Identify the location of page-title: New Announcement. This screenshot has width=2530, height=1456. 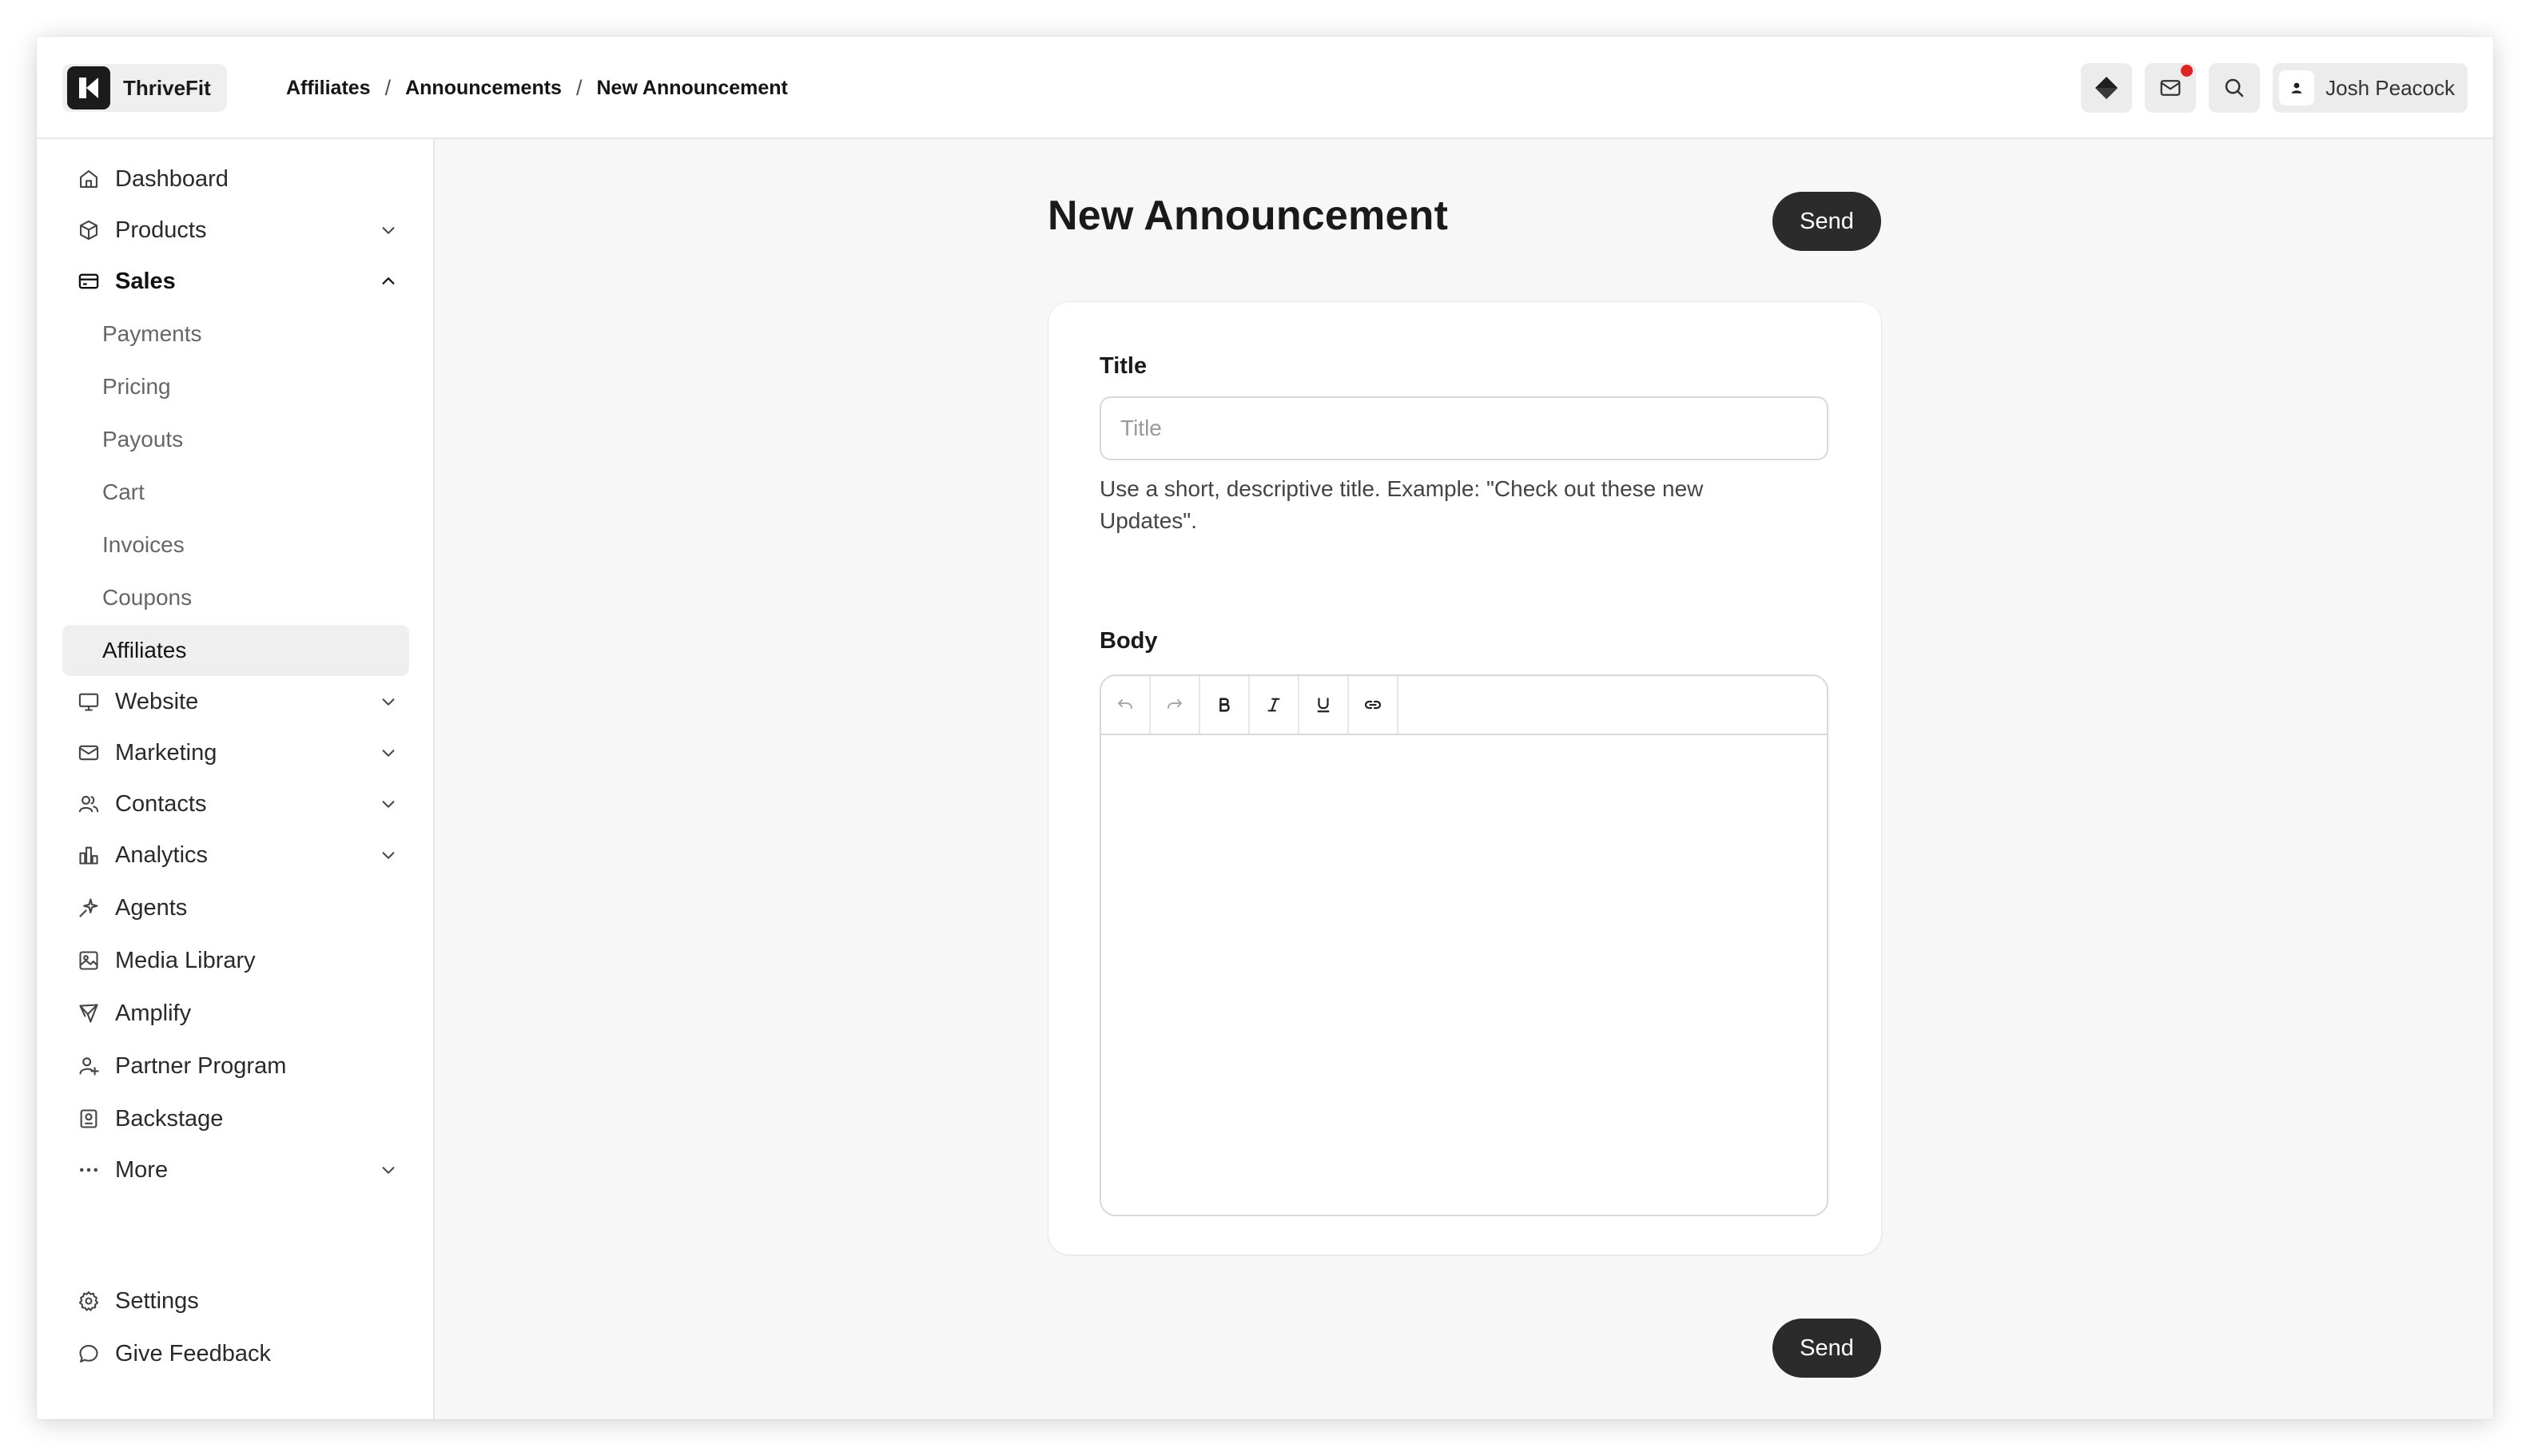
(1248, 216).